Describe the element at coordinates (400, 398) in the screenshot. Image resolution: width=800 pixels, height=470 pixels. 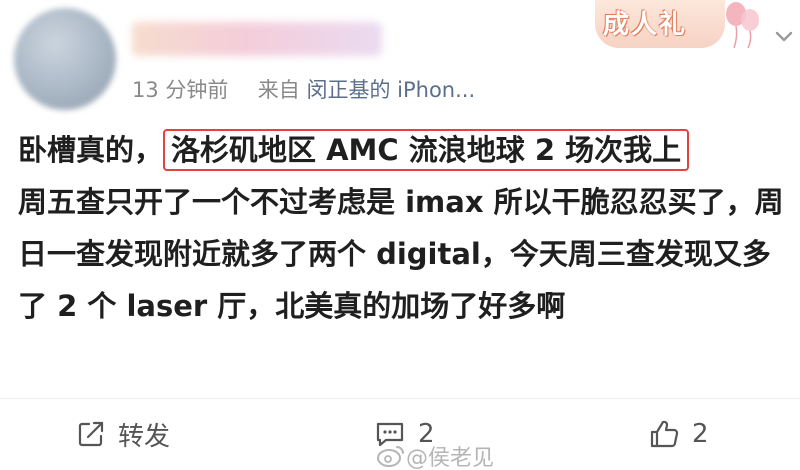
I see `footer-divider` at that location.